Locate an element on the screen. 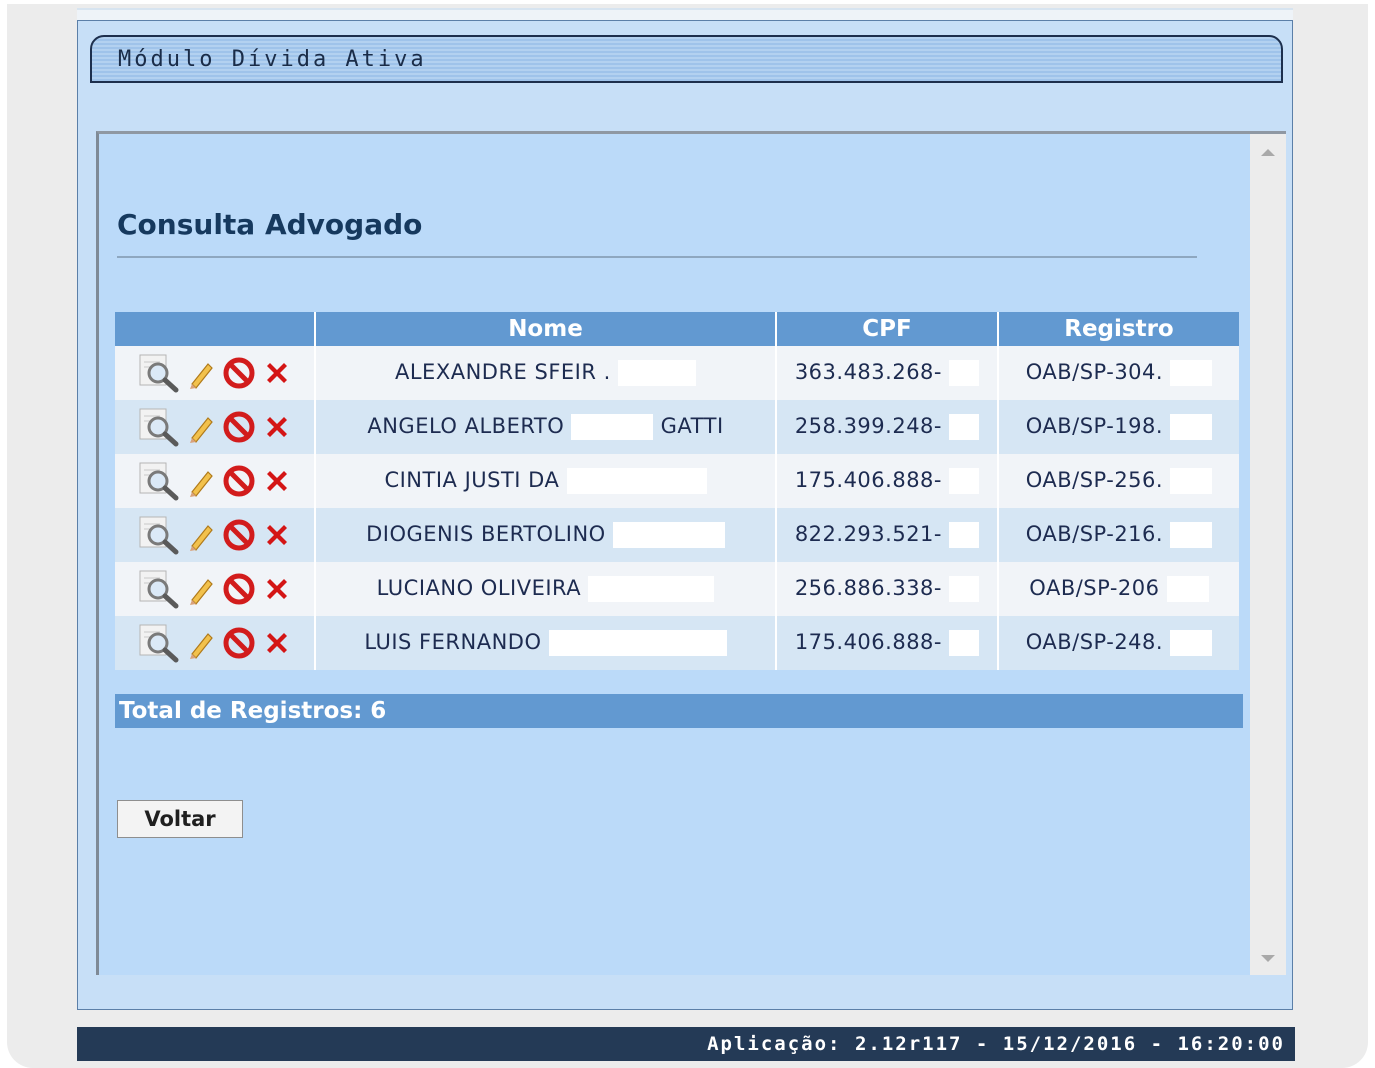 Image resolution: width=1375 pixels, height=1068 pixels. cpf-cell: 256.886.338- is located at coordinates (887, 589).